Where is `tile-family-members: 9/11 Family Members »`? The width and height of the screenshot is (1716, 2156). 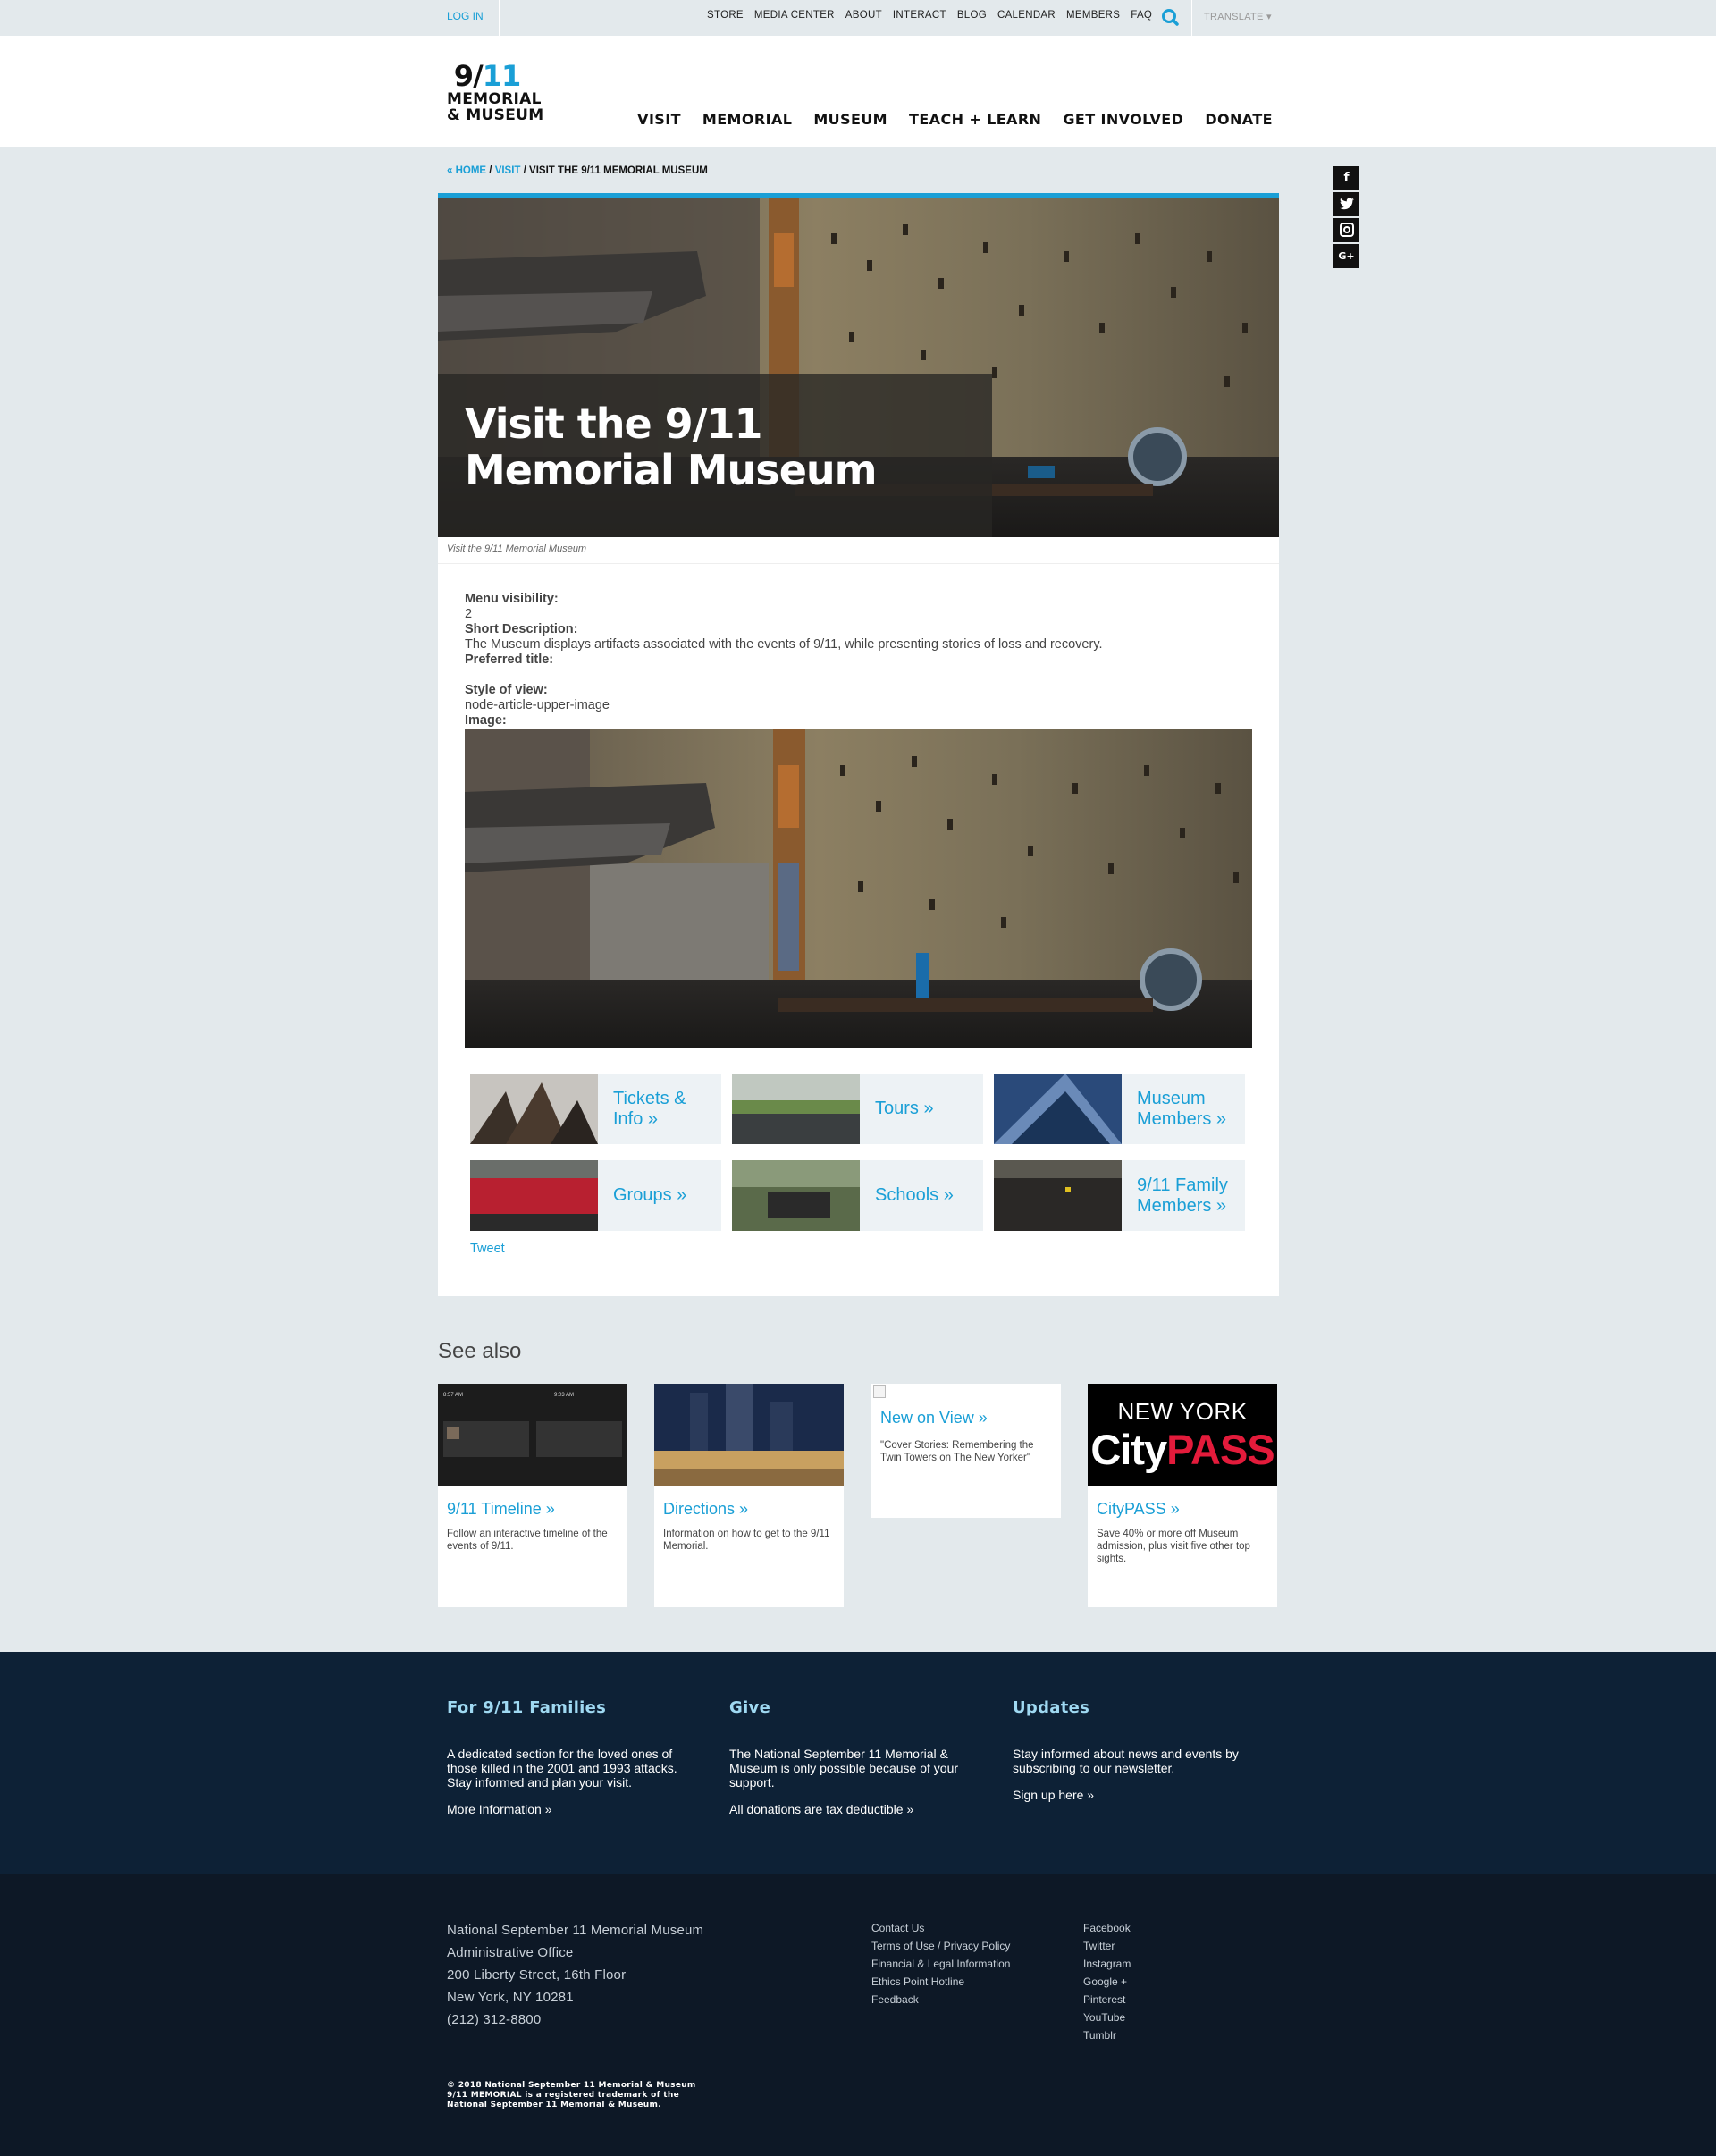 tile-family-members: 9/11 Family Members » is located at coordinates (1120, 1196).